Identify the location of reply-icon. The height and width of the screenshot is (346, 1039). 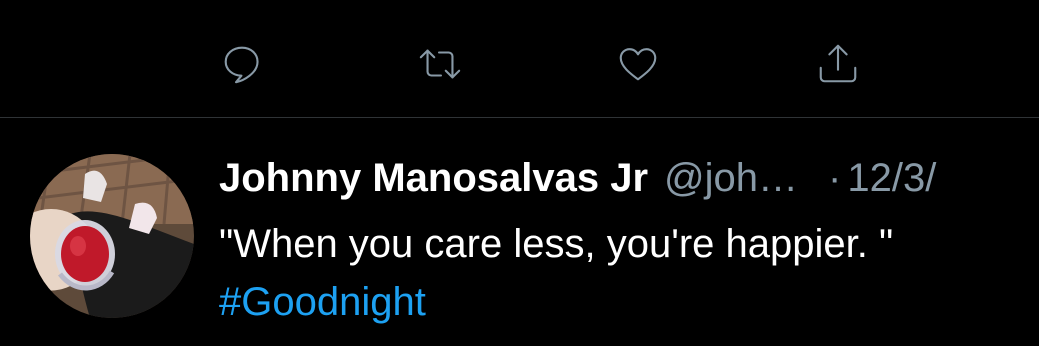
(241, 65).